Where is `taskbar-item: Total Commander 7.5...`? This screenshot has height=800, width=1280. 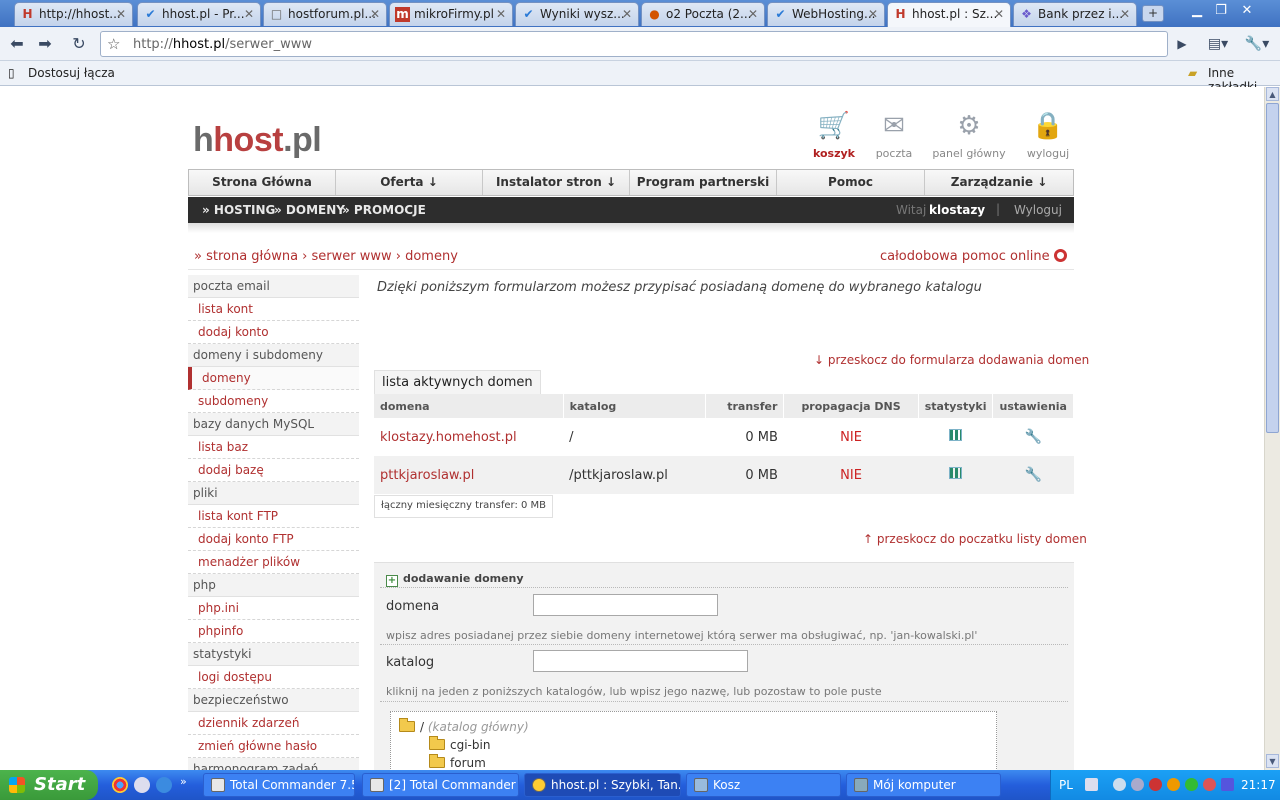 taskbar-item: Total Commander 7.5... is located at coordinates (279, 785).